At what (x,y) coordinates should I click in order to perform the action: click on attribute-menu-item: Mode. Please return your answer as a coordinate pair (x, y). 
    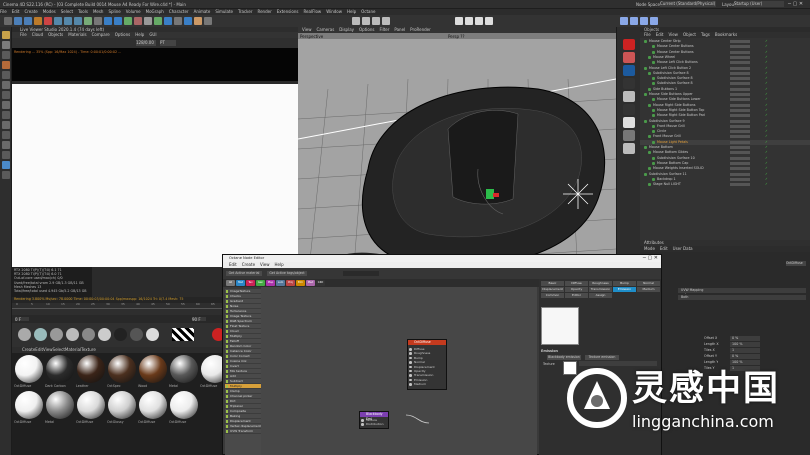
    Looking at the image, I should click on (649, 248).